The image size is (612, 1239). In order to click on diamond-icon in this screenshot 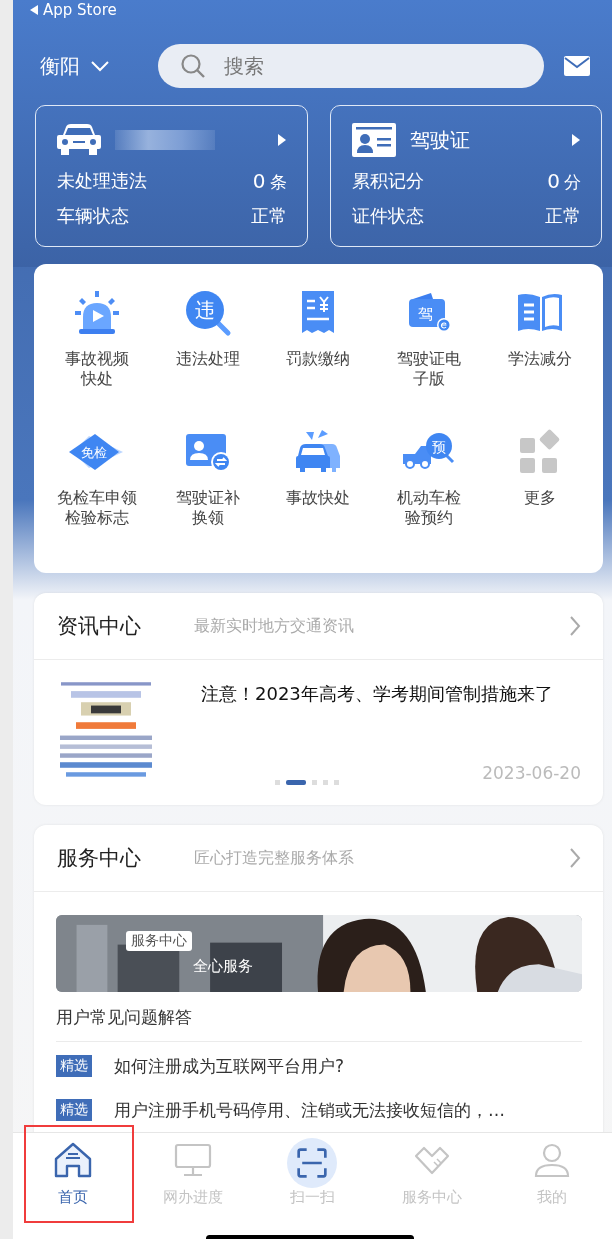, I will do `click(96, 452)`.